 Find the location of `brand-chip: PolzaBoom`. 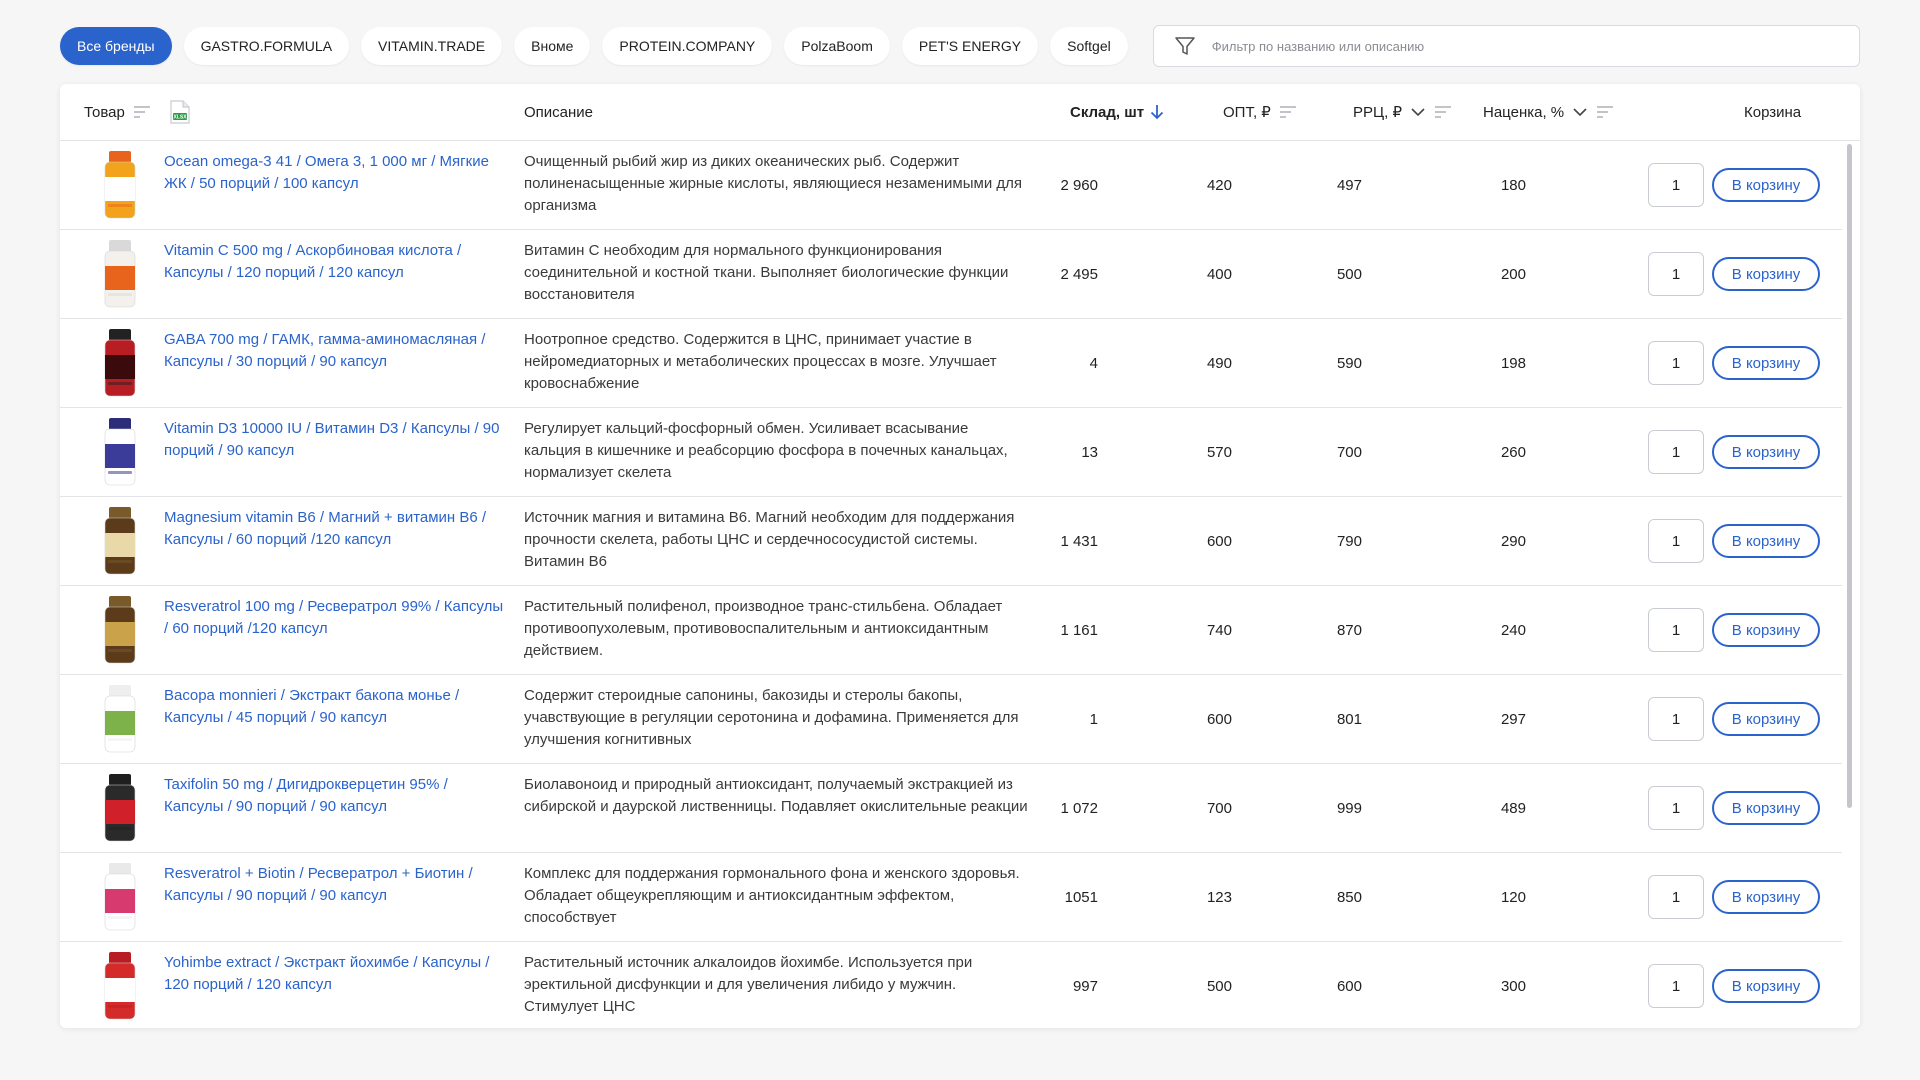

brand-chip: PolzaBoom is located at coordinates (837, 46).